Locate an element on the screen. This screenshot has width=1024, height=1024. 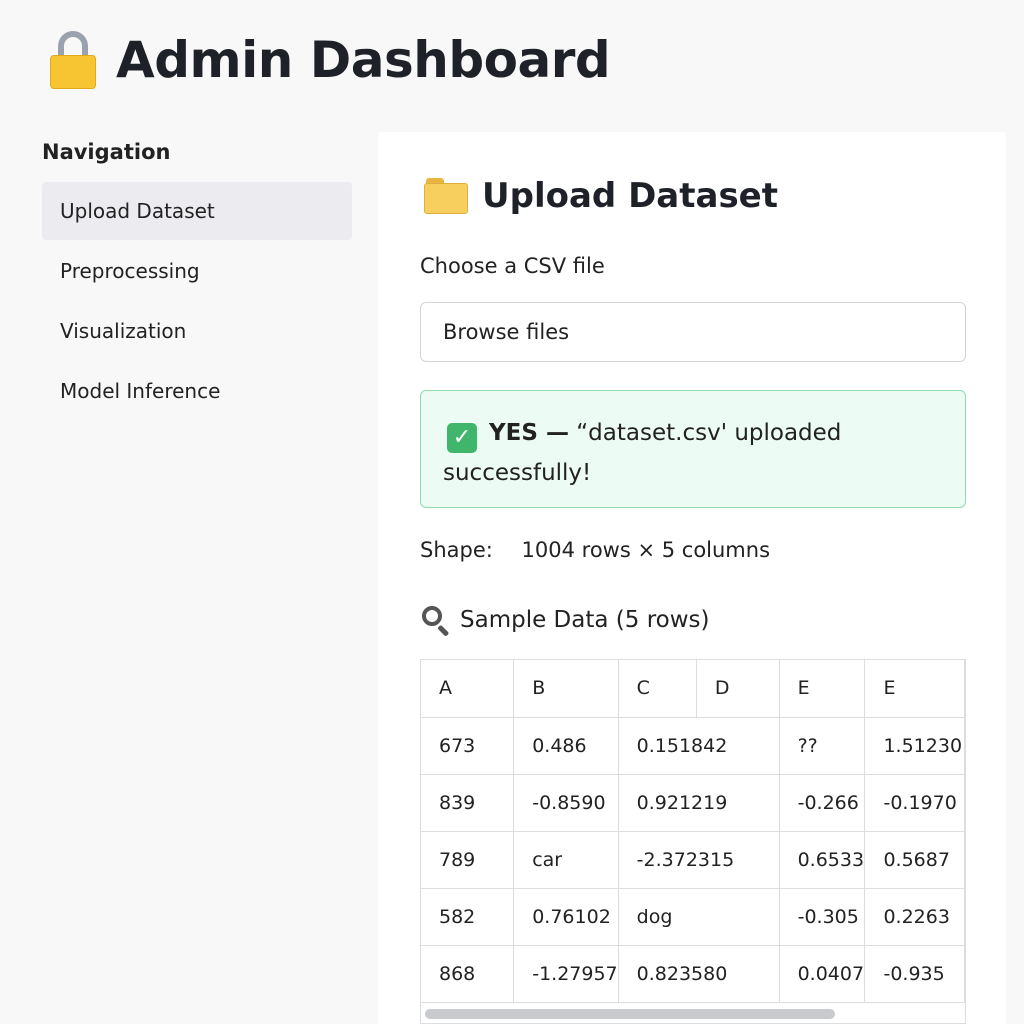
sidebar-item-visualization: Visualization is located at coordinates (197, 331).